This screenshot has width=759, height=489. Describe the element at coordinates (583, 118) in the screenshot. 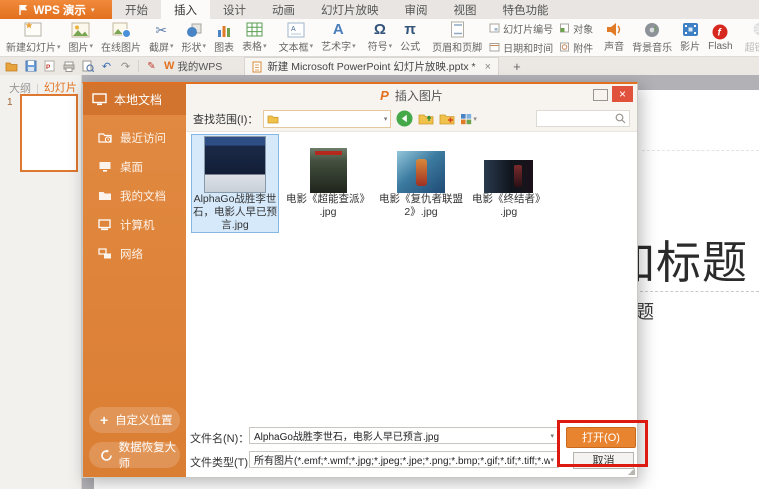

I see `search-input` at that location.